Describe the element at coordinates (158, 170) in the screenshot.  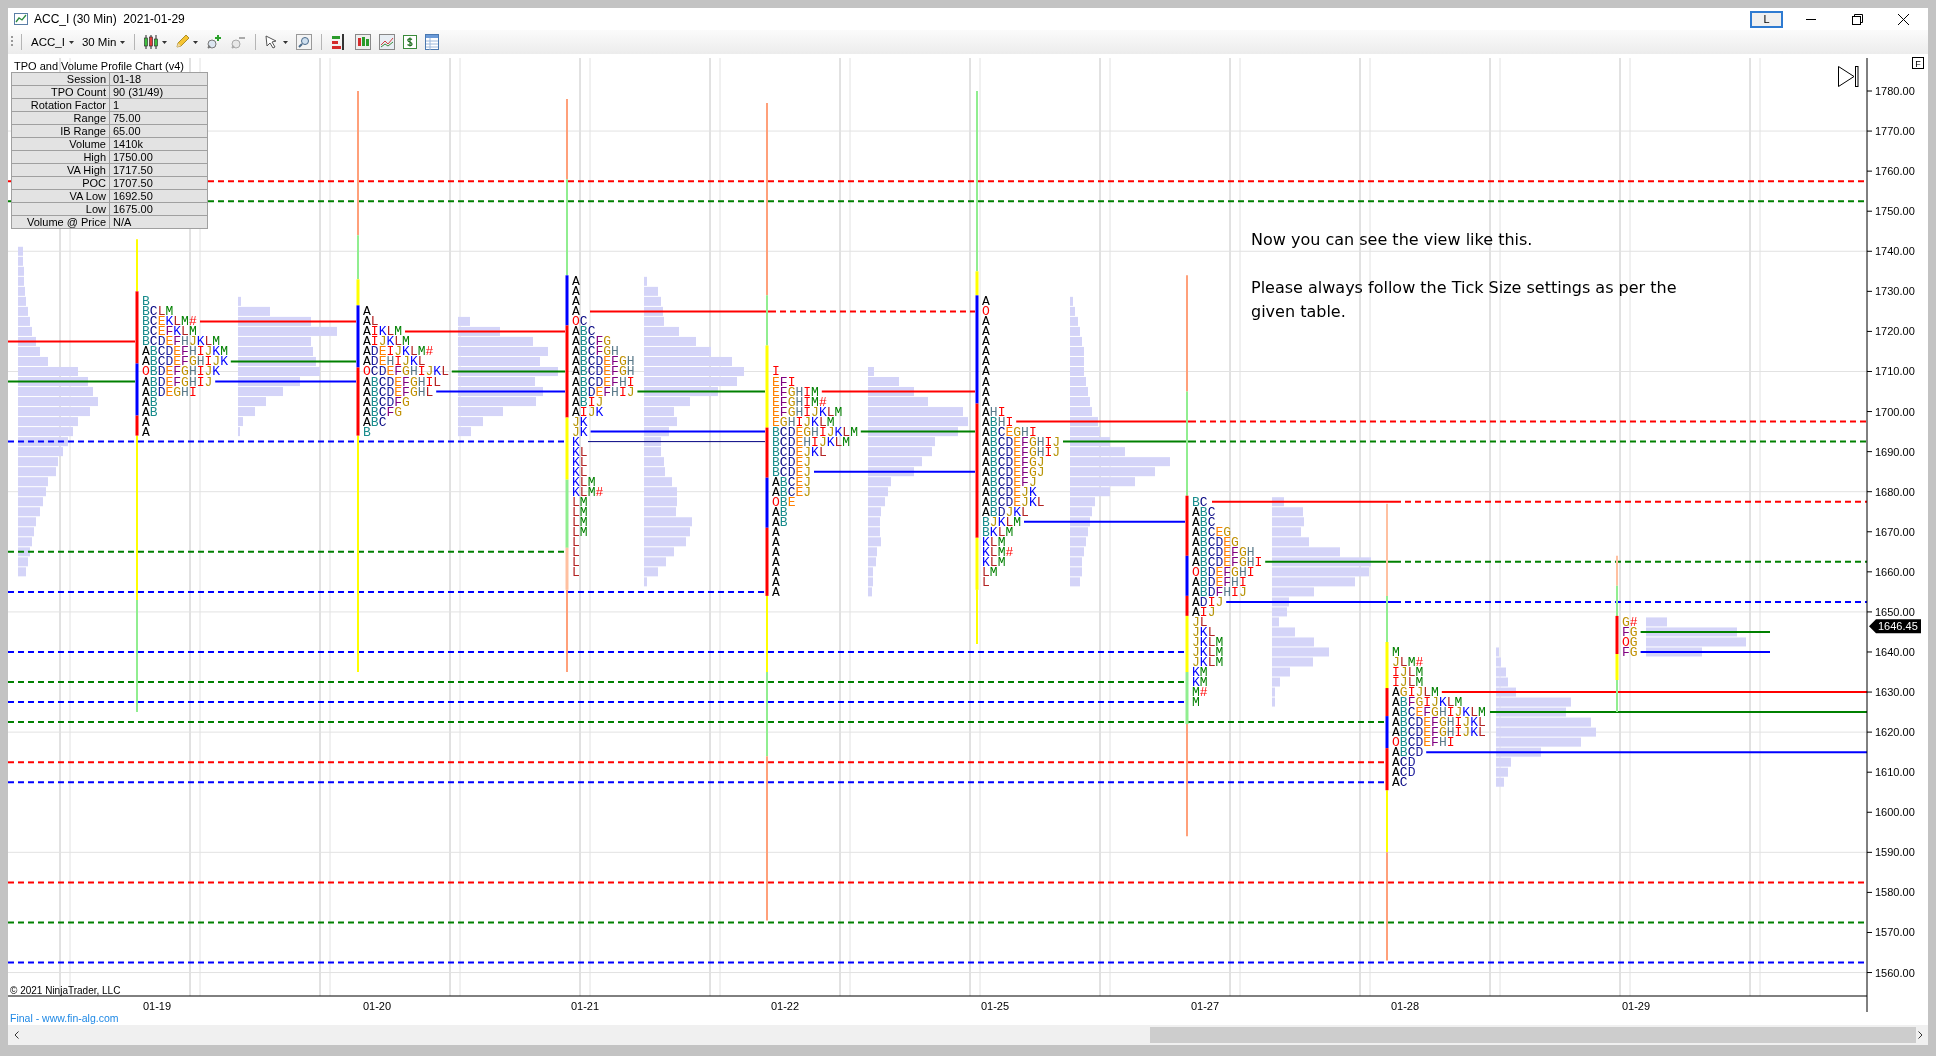
I see `stat-value: 1717.50` at that location.